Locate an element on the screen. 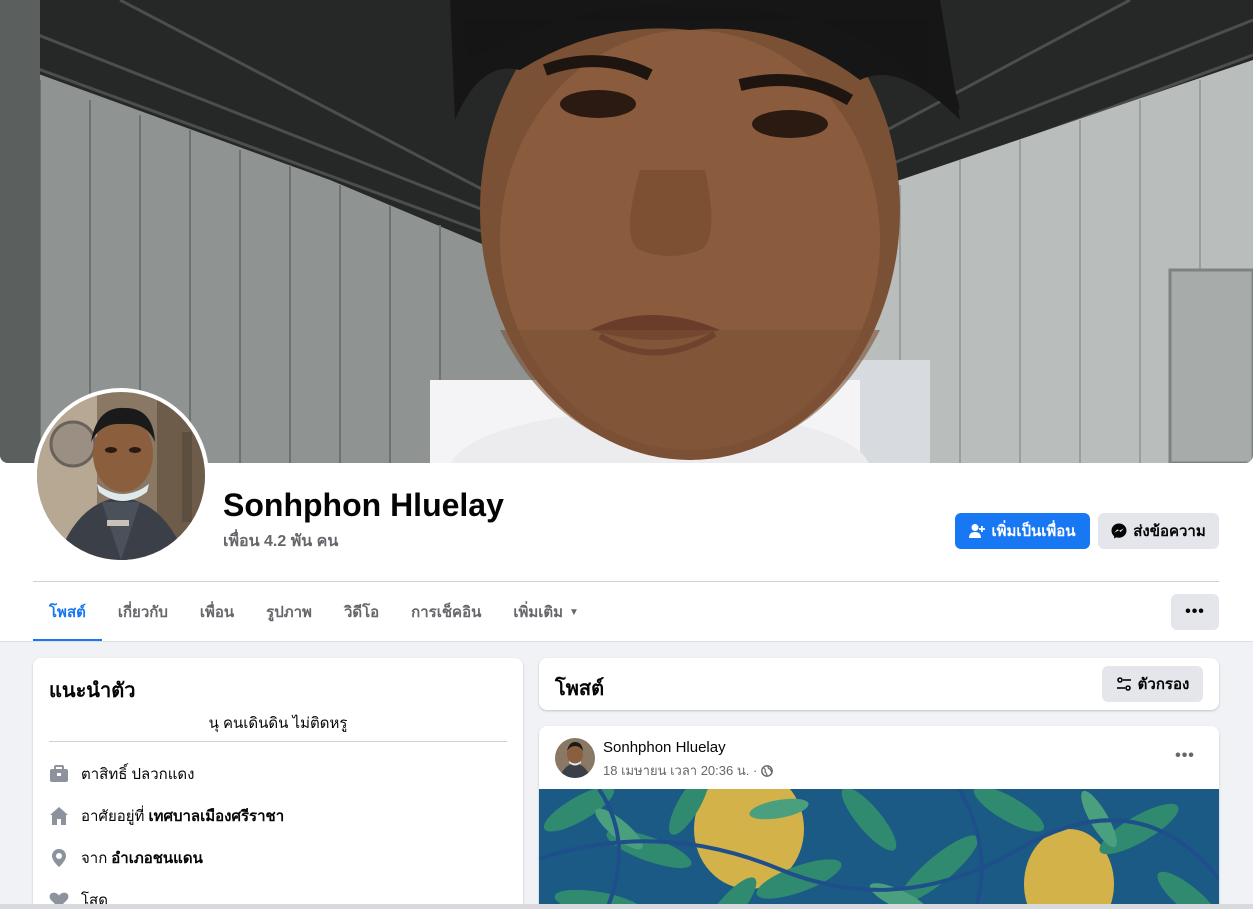 The image size is (1253, 909). post-meta: 18 เมษายน เวลา 20:36 น. · is located at coordinates (688, 770).